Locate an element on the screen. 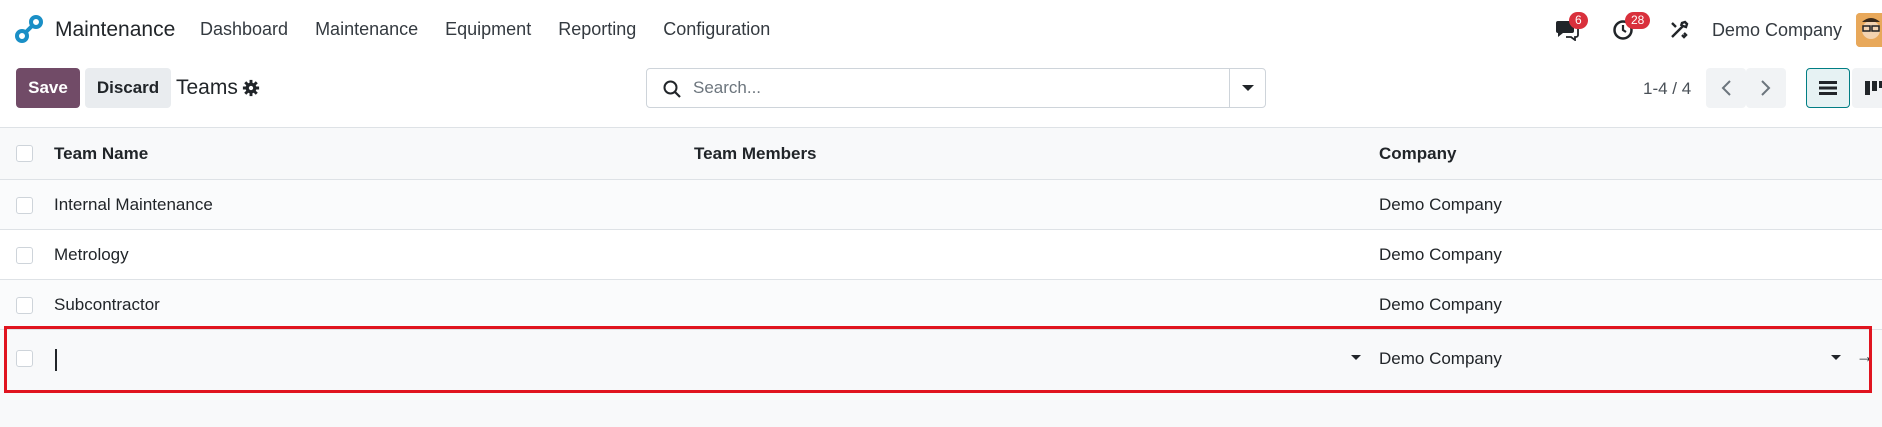  team-name-cell: Subcontractor is located at coordinates (107, 304).